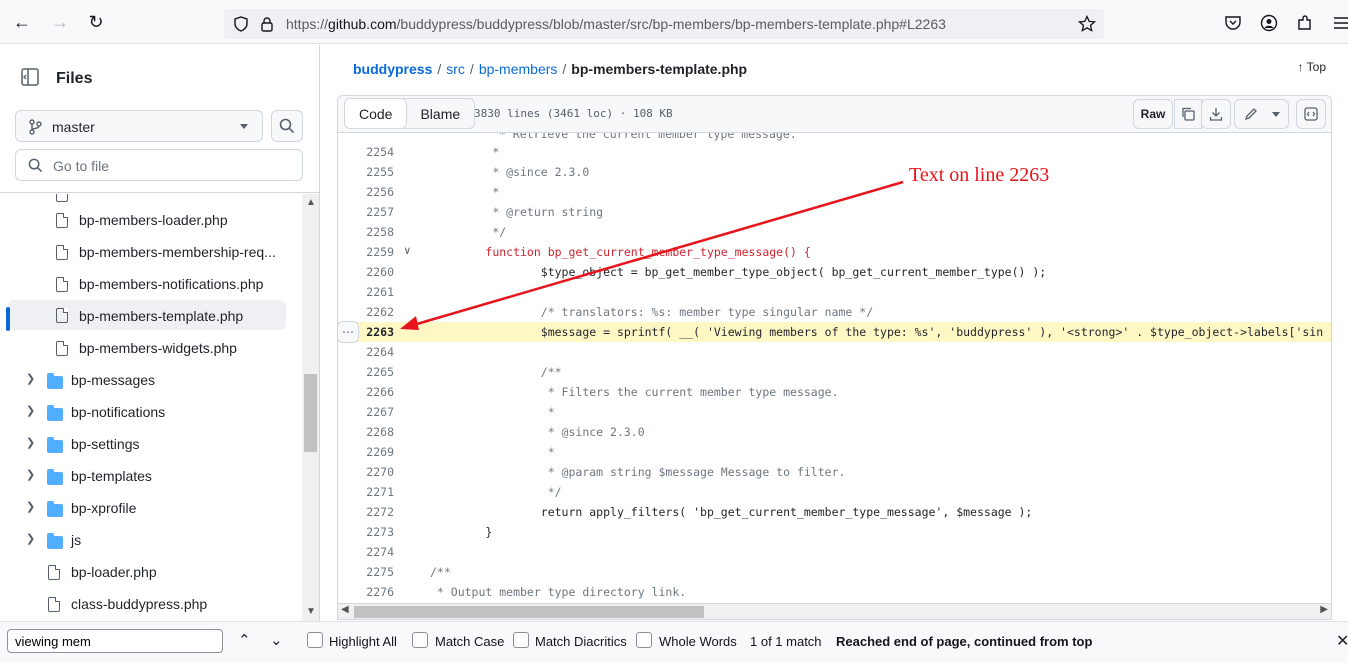 This screenshot has height=663, width=1348. Describe the element at coordinates (979, 175) in the screenshot. I see `annotation-label: Text on line 2263` at that location.